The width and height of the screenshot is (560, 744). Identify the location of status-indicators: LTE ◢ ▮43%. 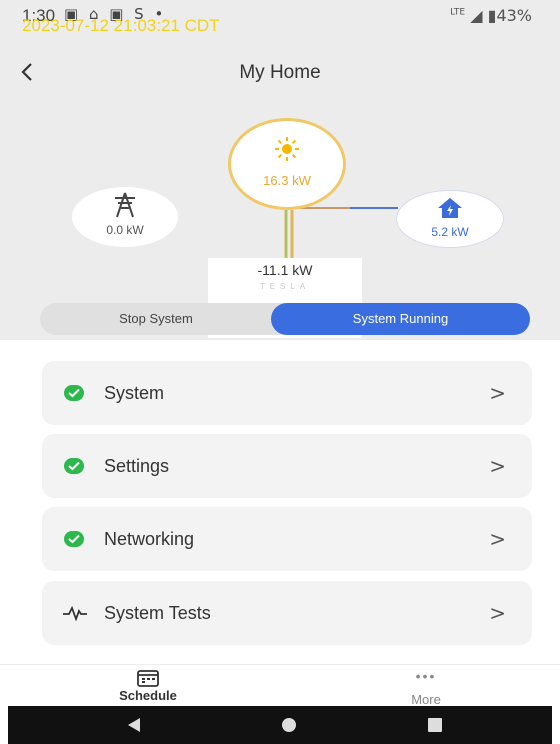
(491, 15).